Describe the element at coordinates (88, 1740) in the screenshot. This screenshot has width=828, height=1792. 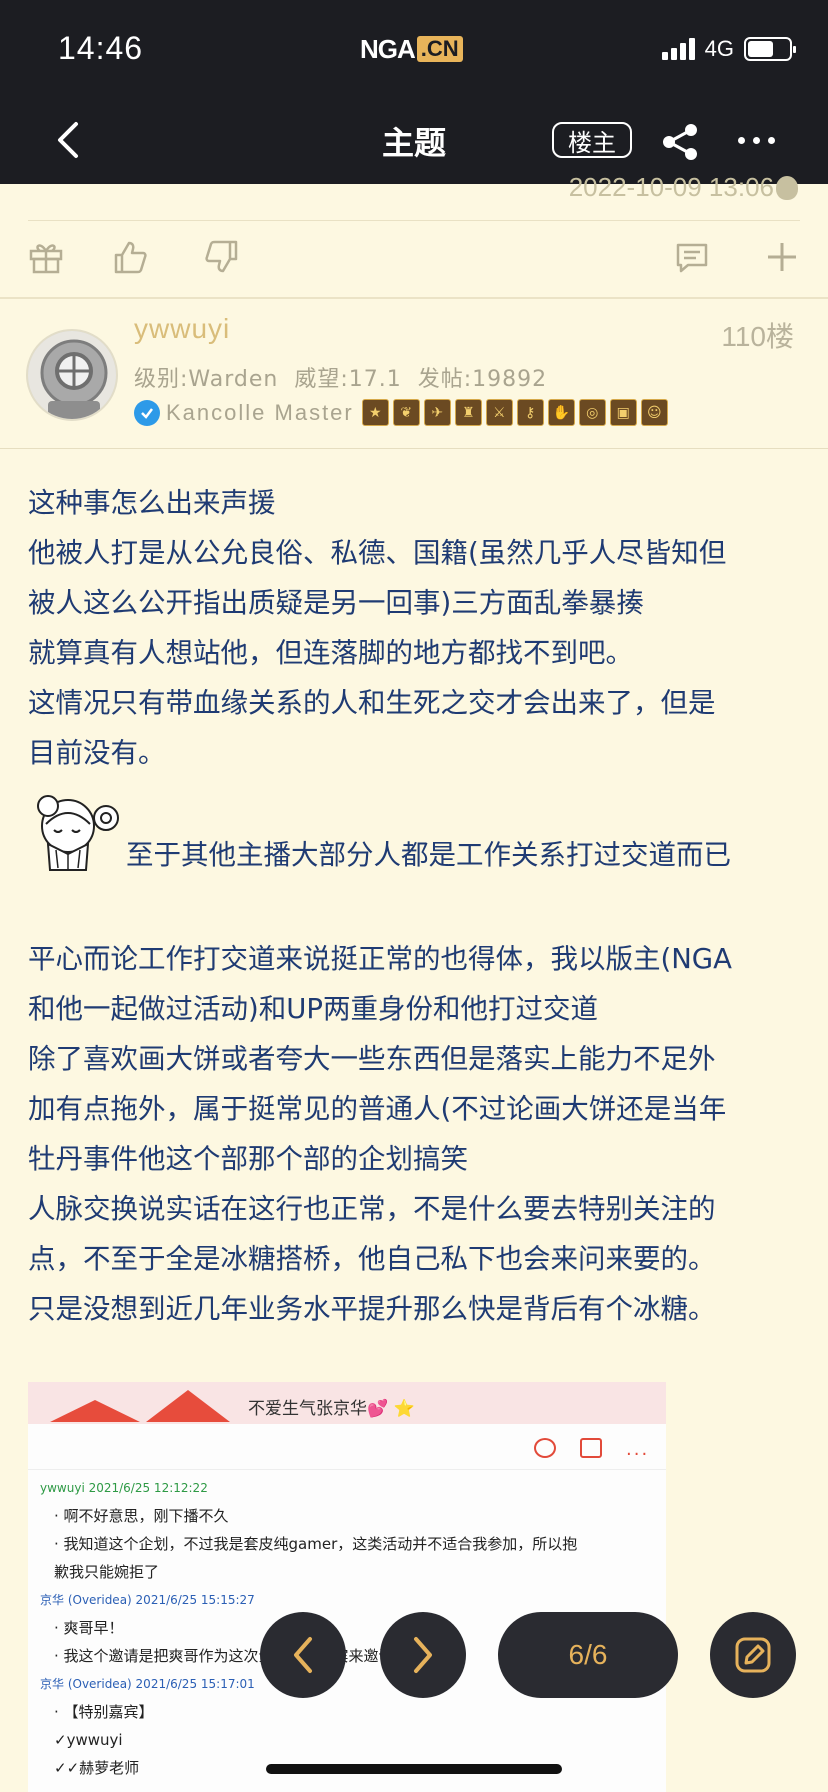
I see `chat-message: ✓ywwuyi` at that location.